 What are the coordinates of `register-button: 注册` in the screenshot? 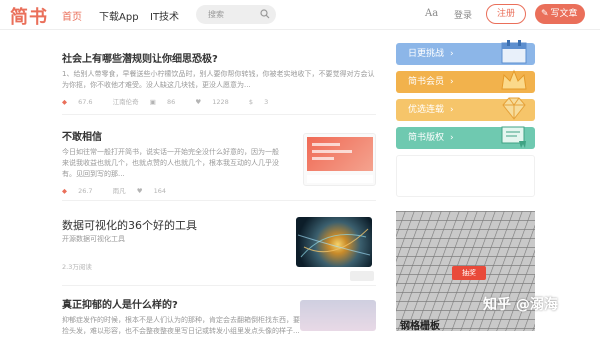 It's located at (506, 14).